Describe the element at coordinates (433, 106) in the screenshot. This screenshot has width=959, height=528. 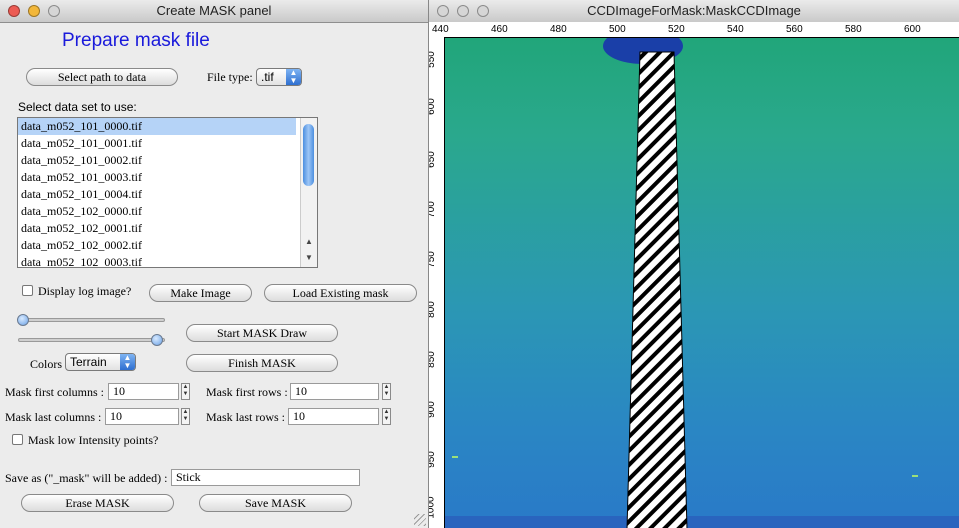
I see `y-tick-label: 600` at that location.